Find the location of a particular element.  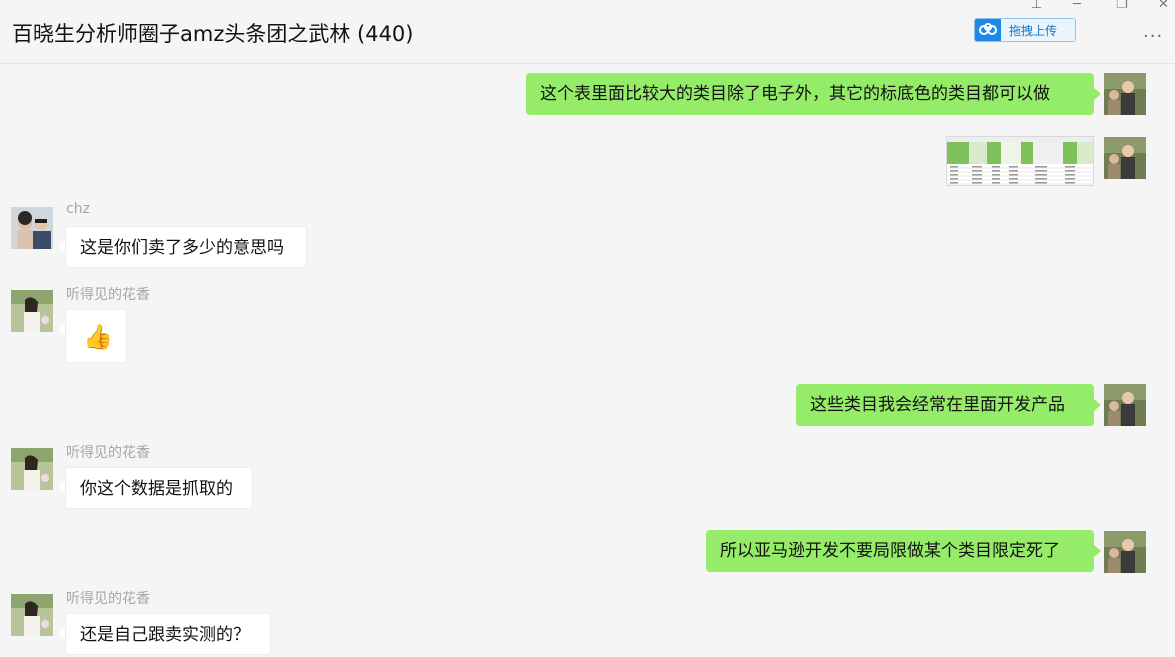

message-bubble-theirs: 还是自己跟卖实测的？ is located at coordinates (168, 634).